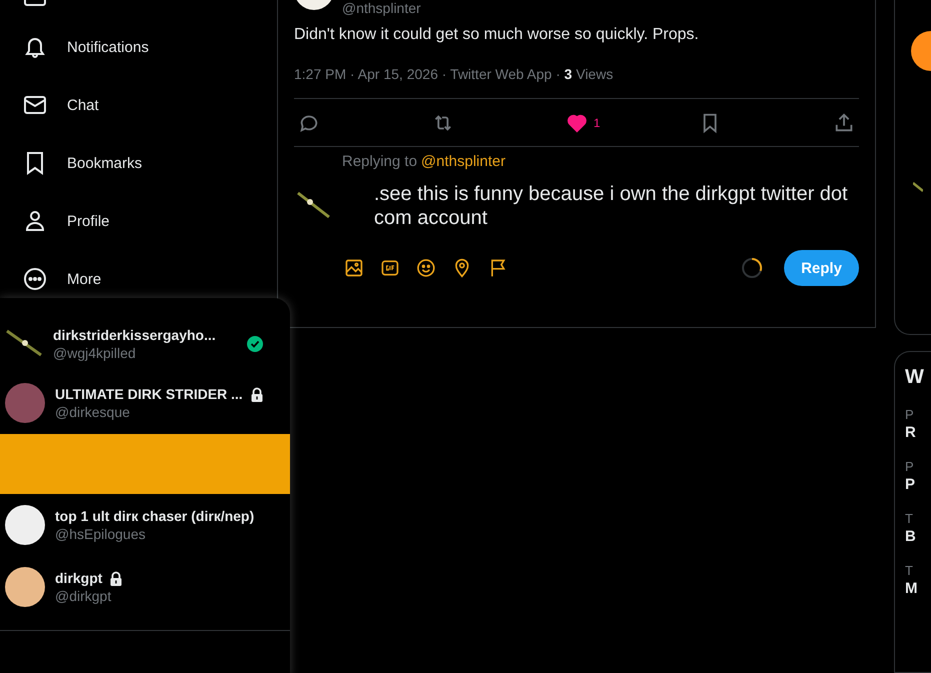  I want to click on like-count: 1, so click(597, 123).